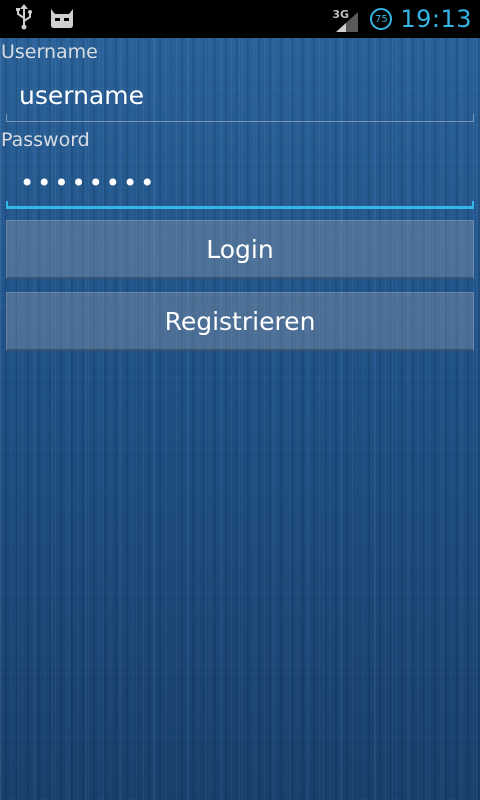  What do you see at coordinates (88, 183) in the screenshot?
I see `password-input-value: ••••••••` at bounding box center [88, 183].